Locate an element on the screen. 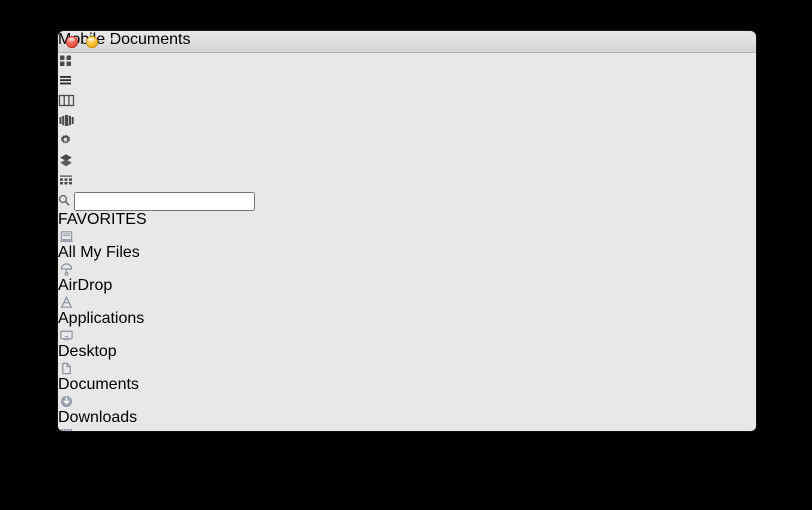  arrange-icon is located at coordinates (66, 180).